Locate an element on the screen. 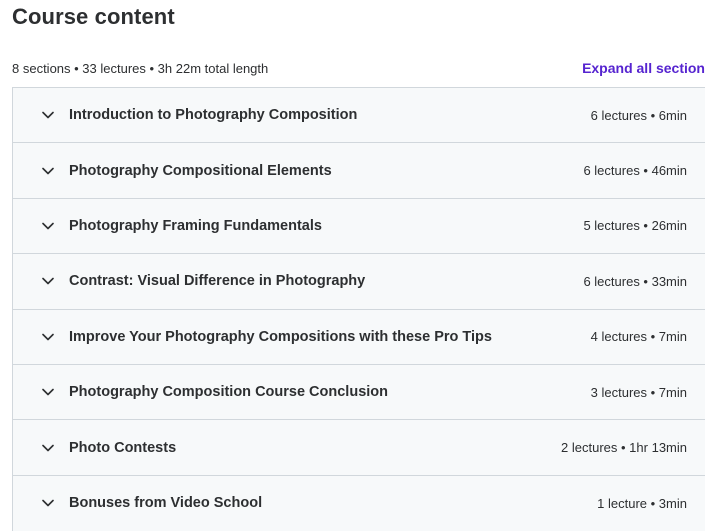 This screenshot has width=705, height=531. section-title: Photo Contests is located at coordinates (123, 447).